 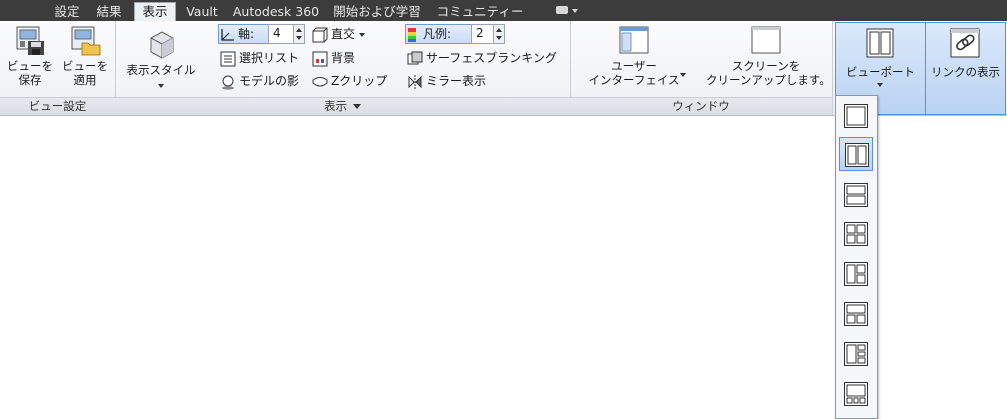 What do you see at coordinates (276, 12) in the screenshot?
I see `tab-autodesk-360: Autodesk 360` at bounding box center [276, 12].